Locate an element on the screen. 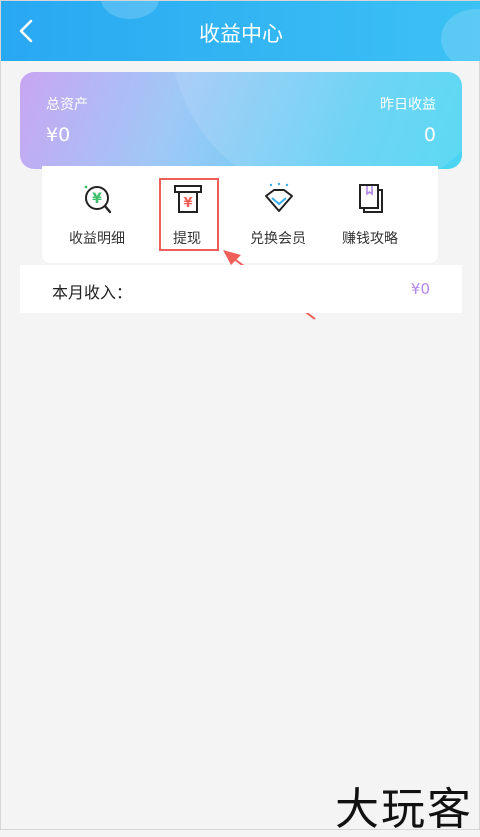 The image size is (480, 837). book-icon is located at coordinates (371, 198).